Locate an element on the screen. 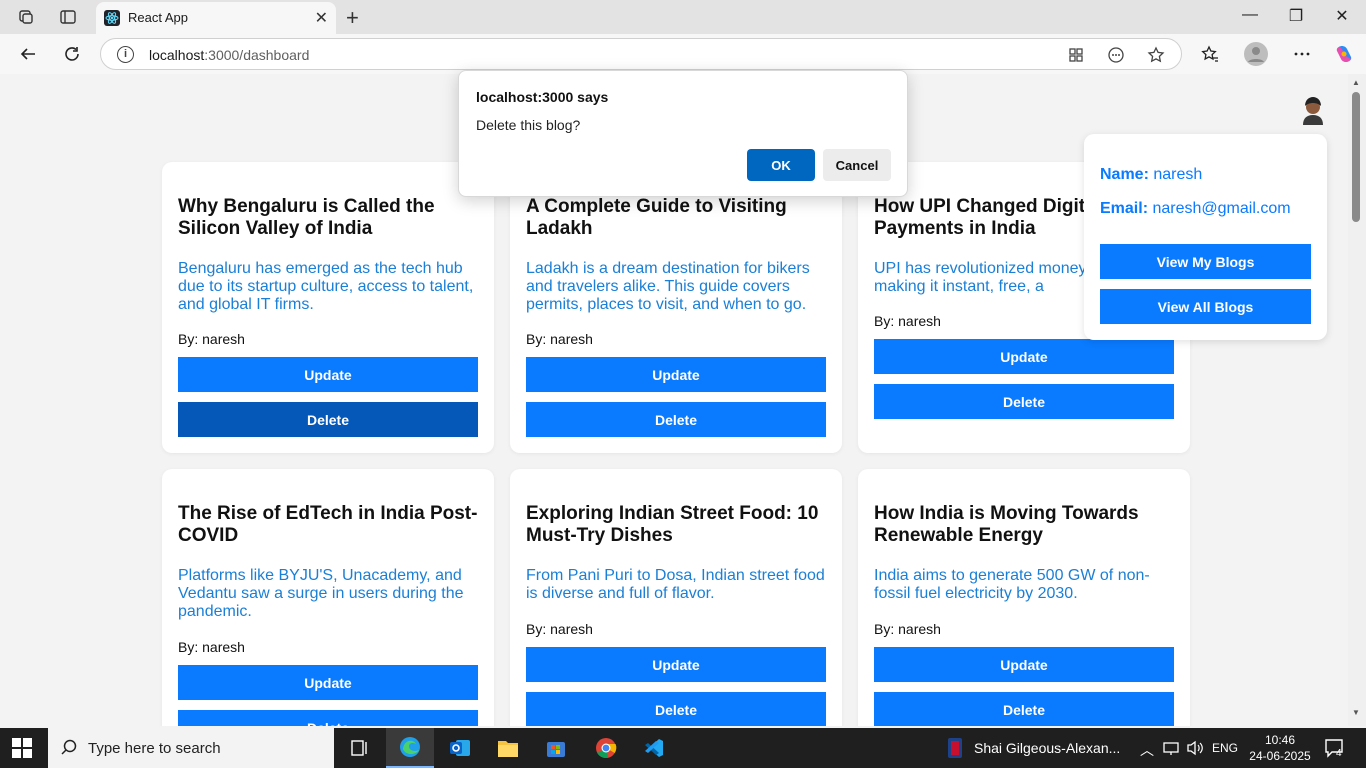 Image resolution: width=1366 pixels, height=768 pixels. blog-title: A Complete Guide to Visiting Ladakh is located at coordinates (656, 217).